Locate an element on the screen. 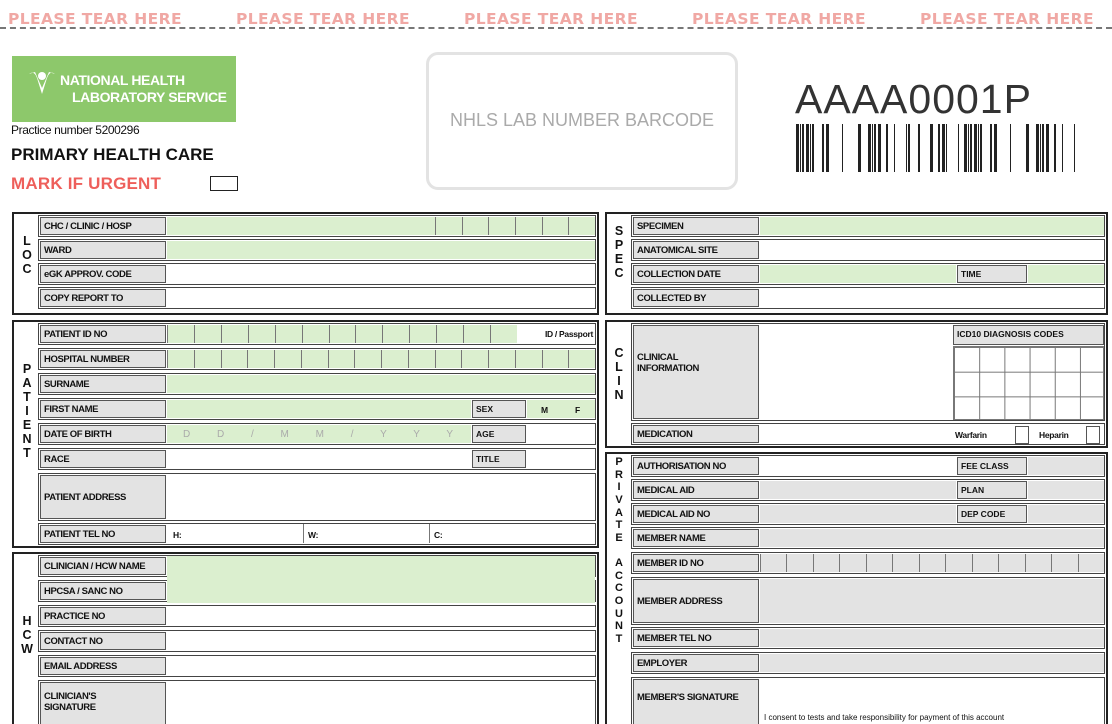 Image resolution: width=1112 pixels, height=724 pixels. practice-no-label: PRACTICE NO is located at coordinates (103, 616).